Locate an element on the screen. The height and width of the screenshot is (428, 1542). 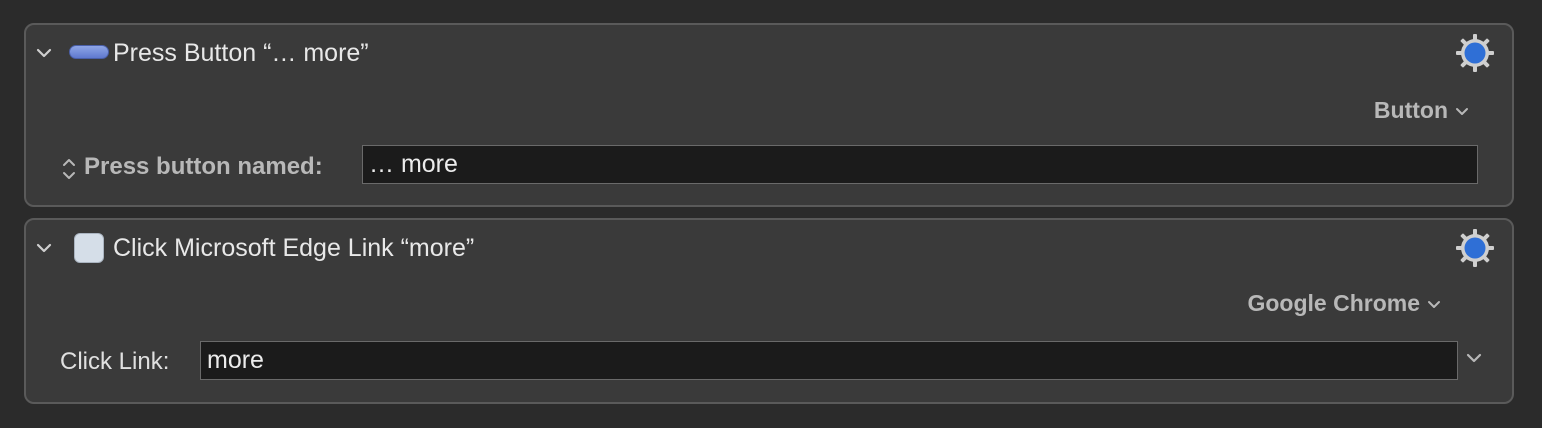
link-icon is located at coordinates (89, 248).